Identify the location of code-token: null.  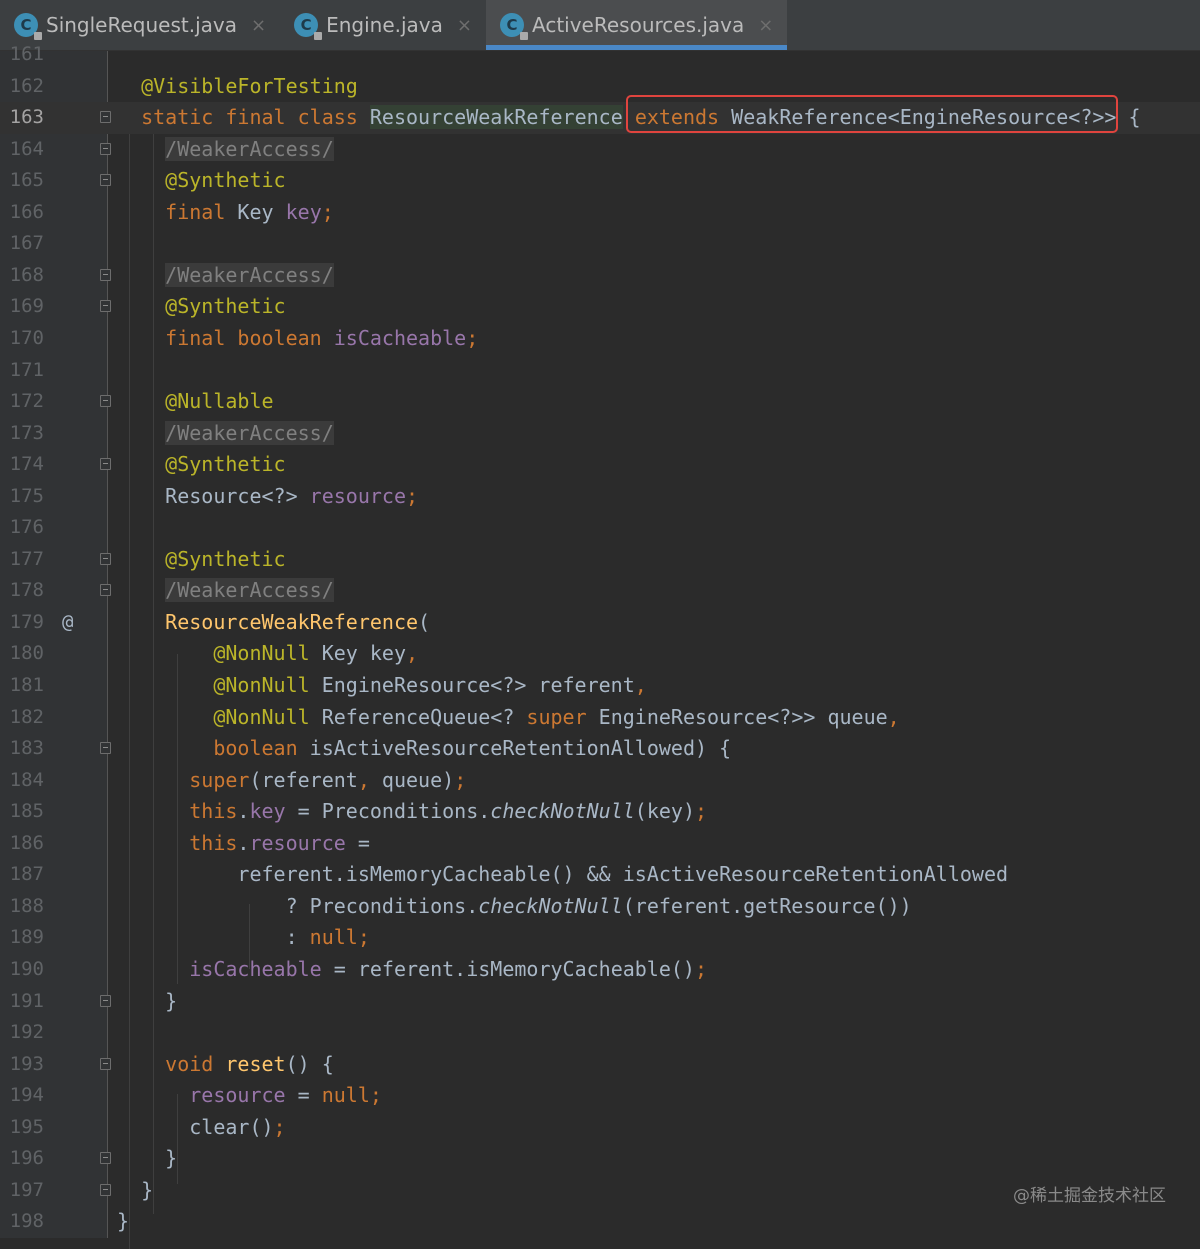
(333, 937).